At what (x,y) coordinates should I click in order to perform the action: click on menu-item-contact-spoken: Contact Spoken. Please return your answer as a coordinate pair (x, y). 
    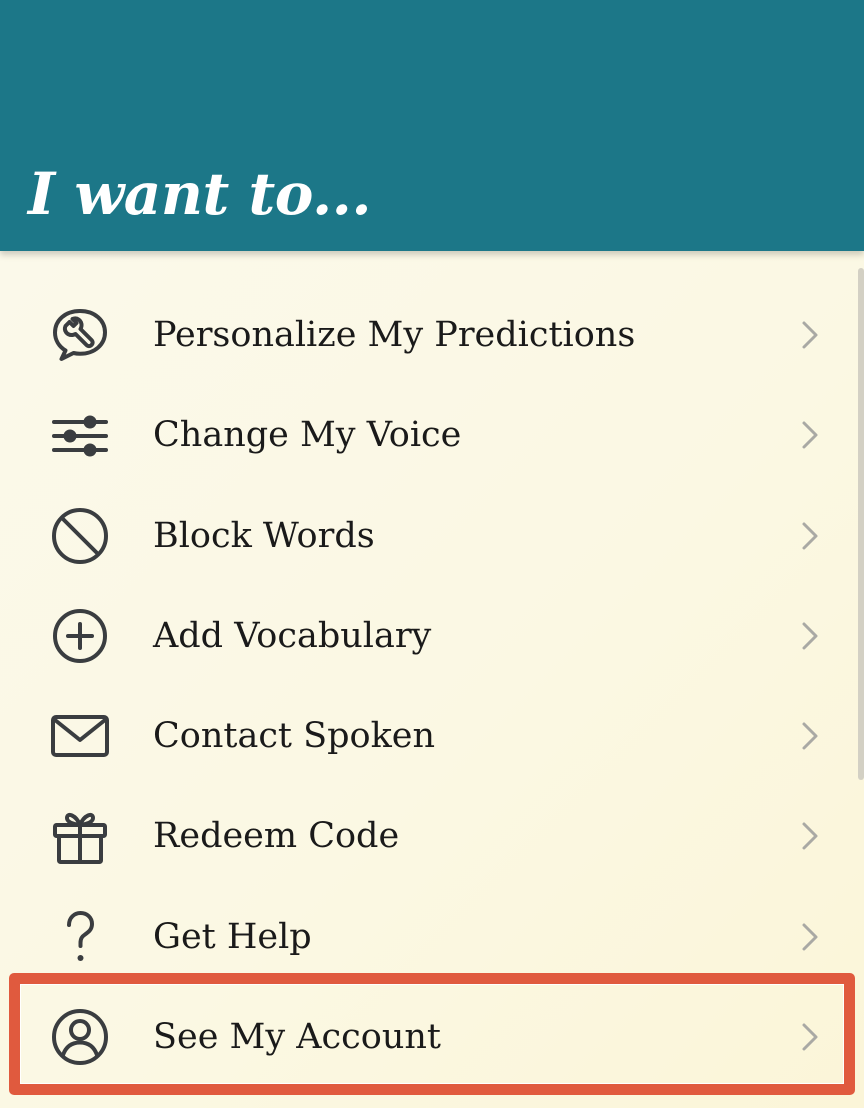
    Looking at the image, I should click on (432, 736).